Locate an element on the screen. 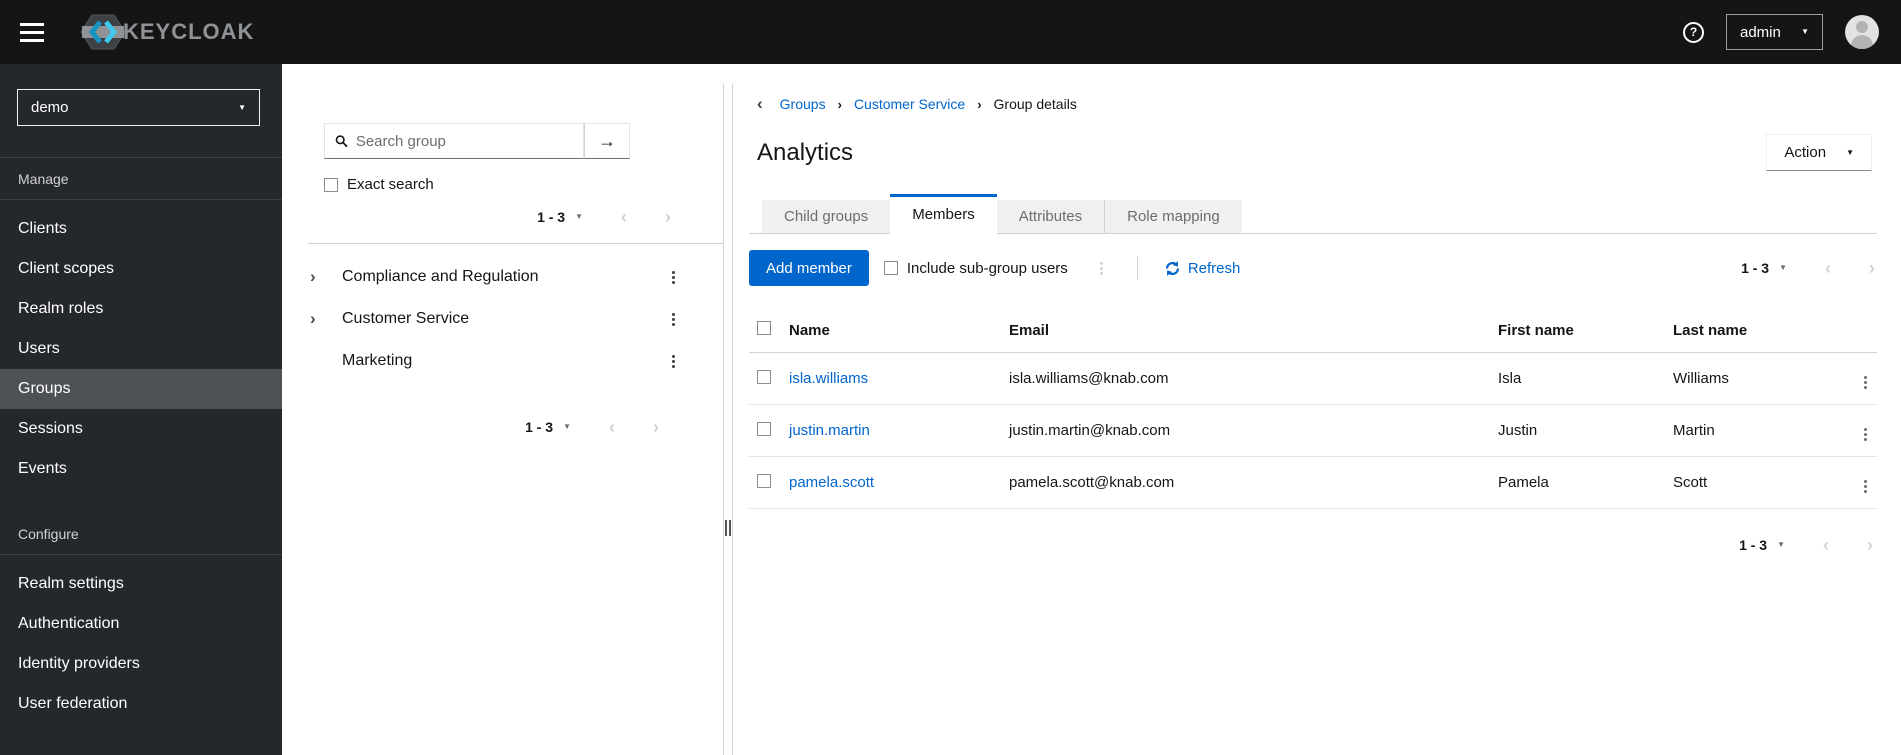 This screenshot has width=1901, height=755. user-menu-dropdown: admin ▼ is located at coordinates (1774, 32).